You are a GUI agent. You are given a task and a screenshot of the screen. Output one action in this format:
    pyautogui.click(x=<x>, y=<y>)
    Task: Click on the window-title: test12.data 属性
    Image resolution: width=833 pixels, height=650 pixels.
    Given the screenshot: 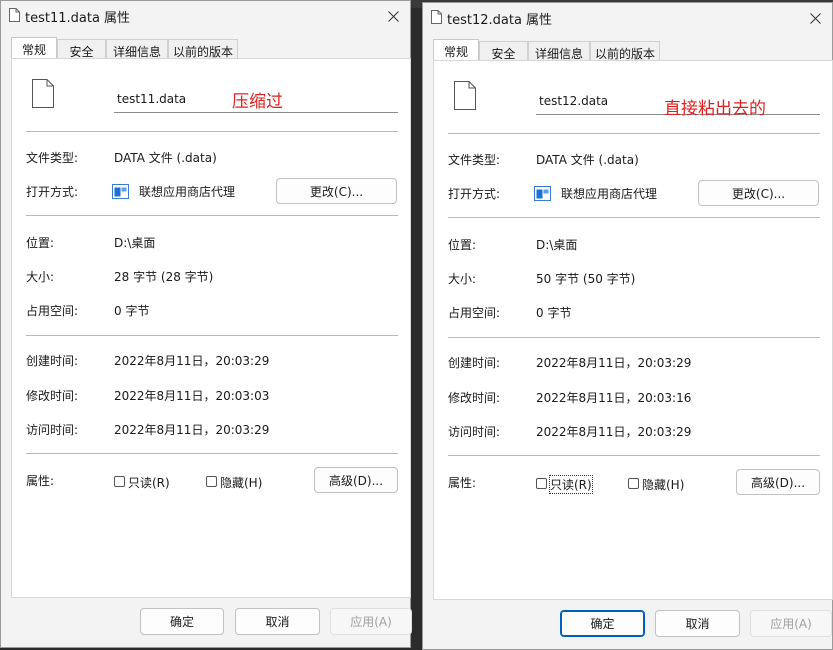 What is the action you would take?
    pyautogui.click(x=500, y=20)
    